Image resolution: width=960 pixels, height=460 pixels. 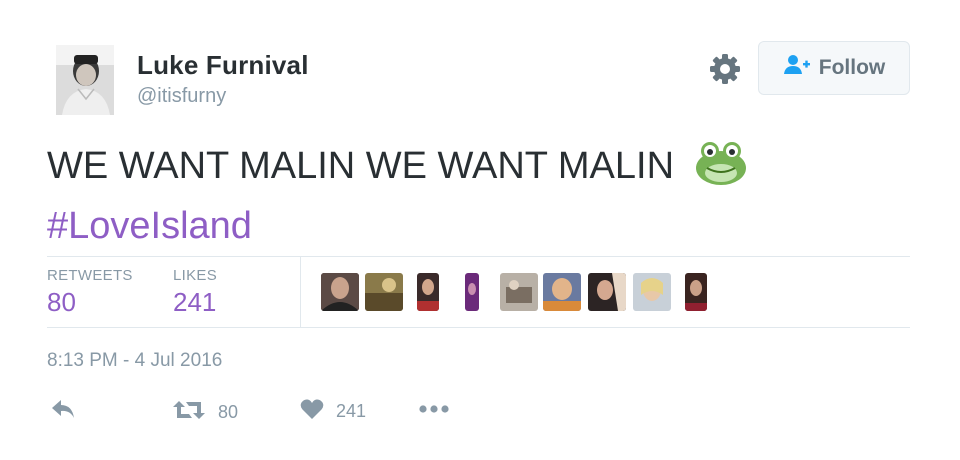 I want to click on more-button, so click(x=434, y=408).